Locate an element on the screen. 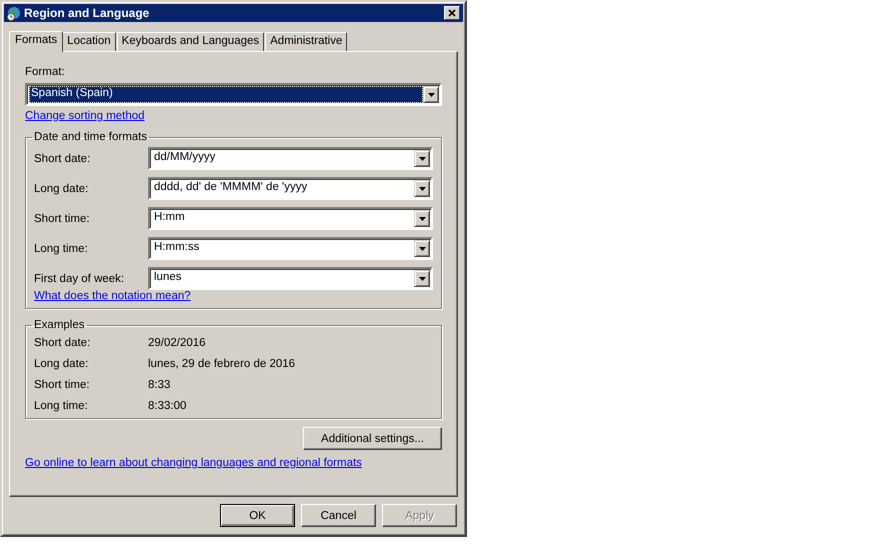 This screenshot has height=555, width=870. tab: Location is located at coordinates (89, 41).